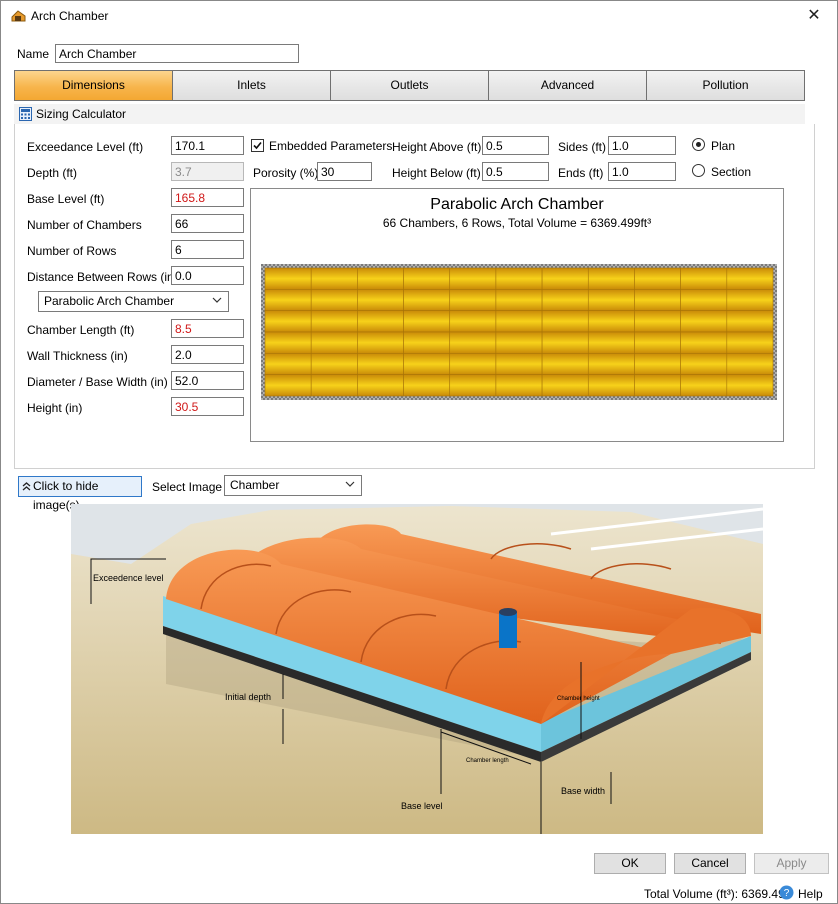  I want to click on depth-label: Depth (ft), so click(52, 173).